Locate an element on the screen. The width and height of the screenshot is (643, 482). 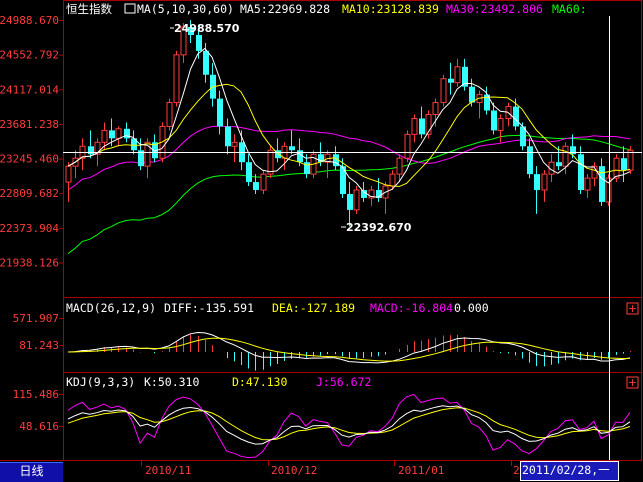
indicator-icon is located at coordinates (130, 8).